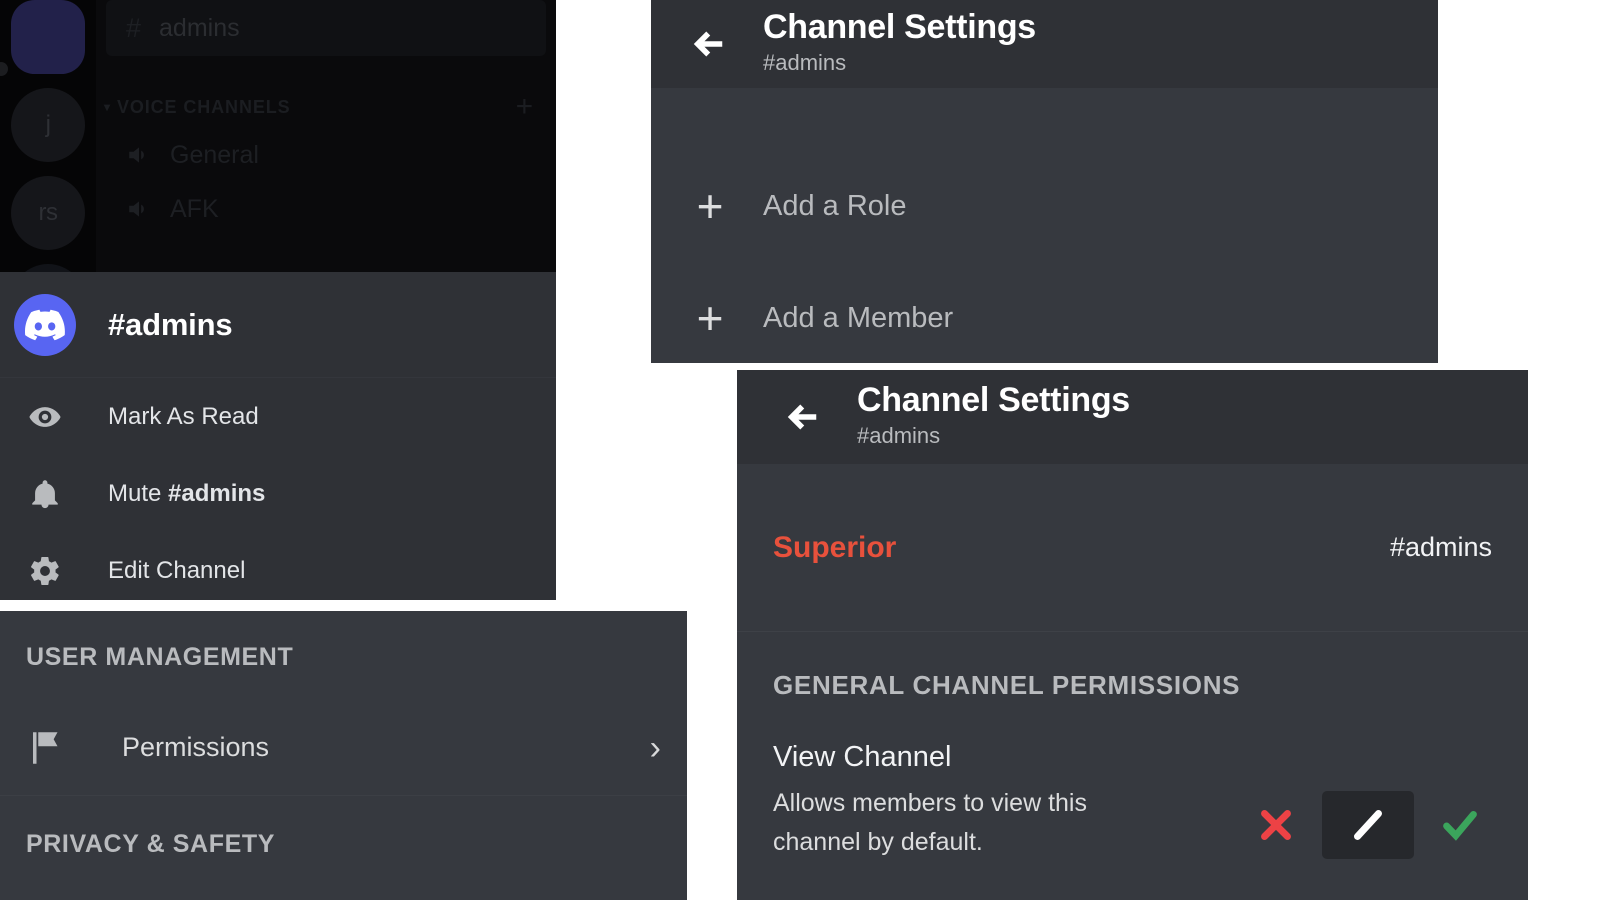 This screenshot has width=1600, height=900. What do you see at coordinates (45, 324) in the screenshot?
I see `discord-logo-icon` at bounding box center [45, 324].